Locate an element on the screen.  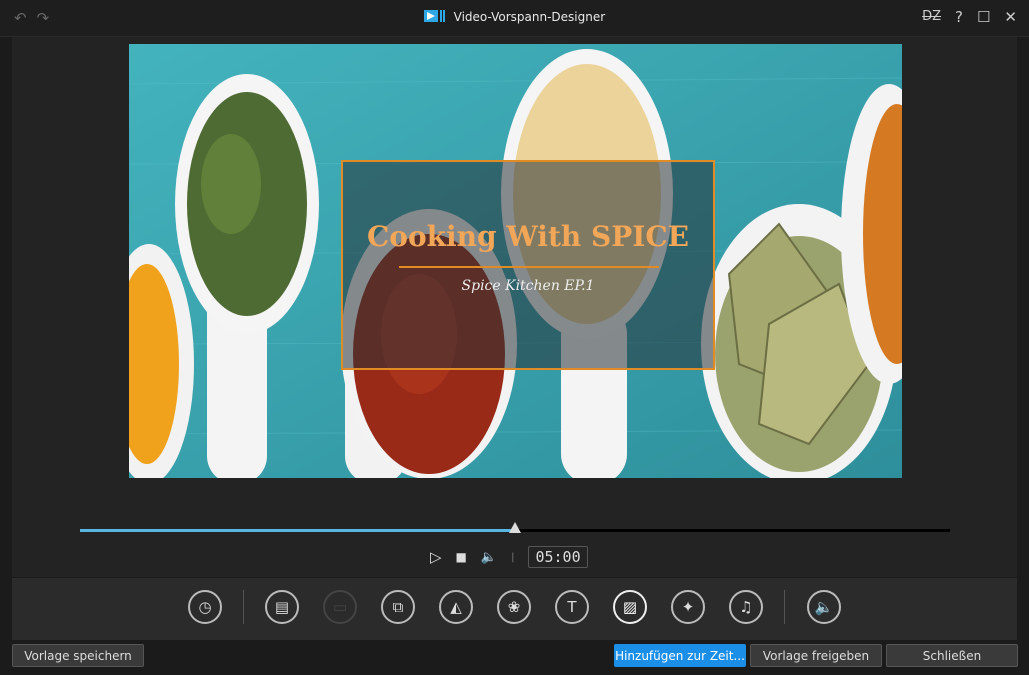
flip-tool-icon: ◭ is located at coordinates (456, 607).